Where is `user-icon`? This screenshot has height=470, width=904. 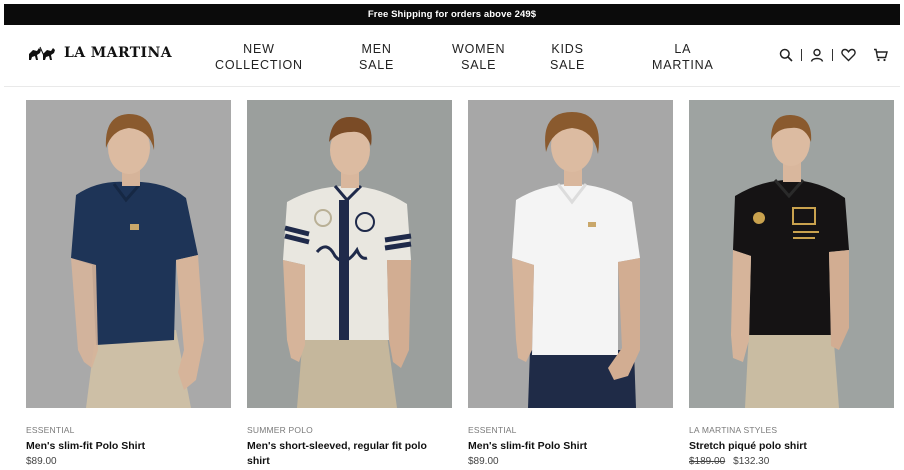
user-icon is located at coordinates (817, 55).